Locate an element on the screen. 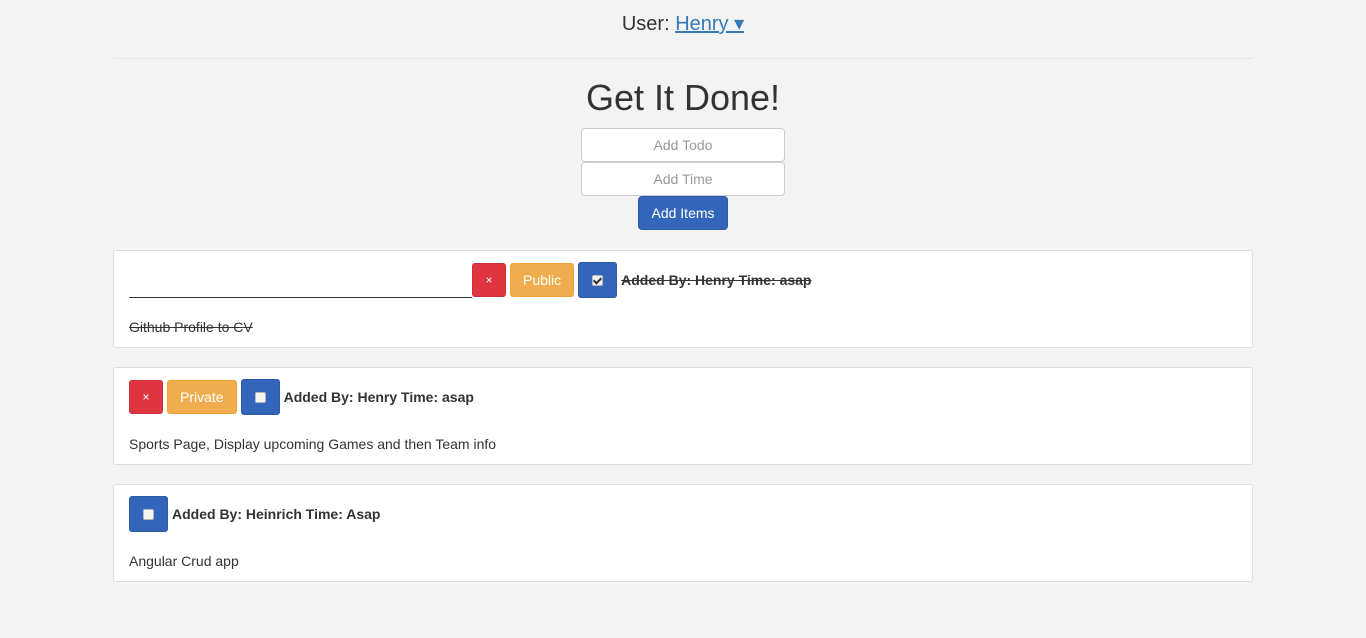  header-divider is located at coordinates (683, 58).